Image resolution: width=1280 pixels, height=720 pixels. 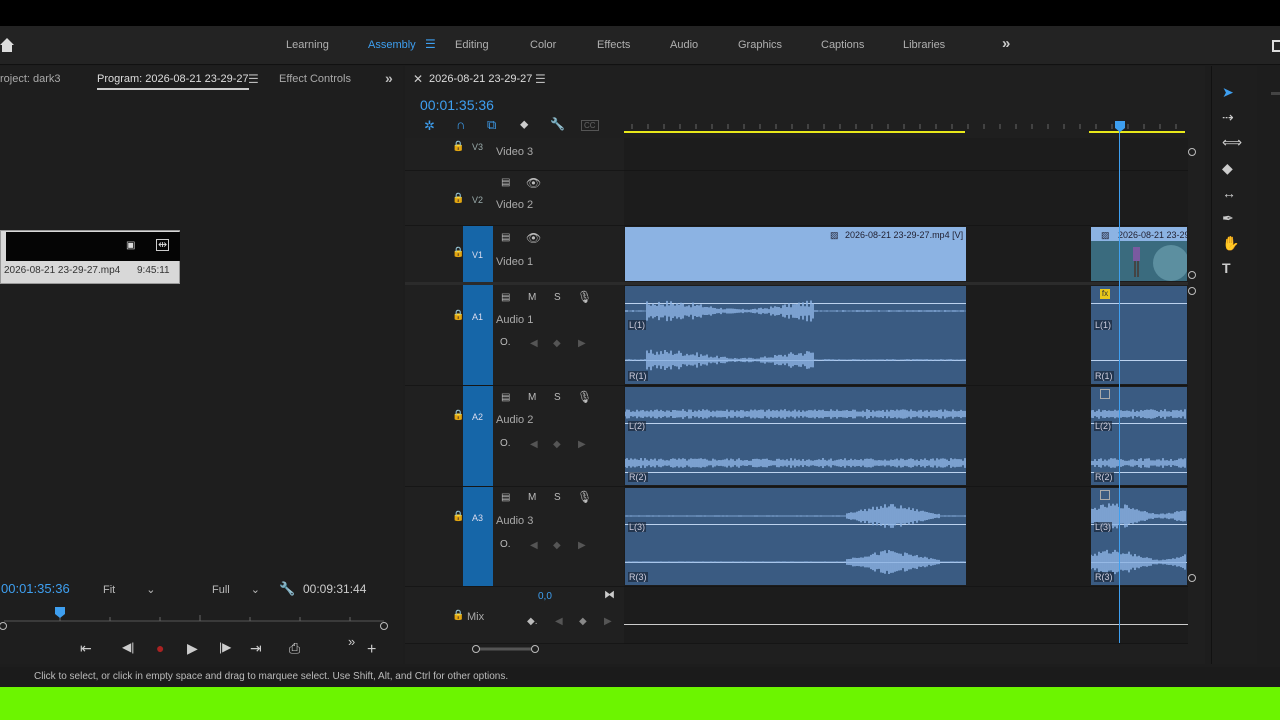 I want to click on nest-icon: ✲, so click(x=429, y=126).